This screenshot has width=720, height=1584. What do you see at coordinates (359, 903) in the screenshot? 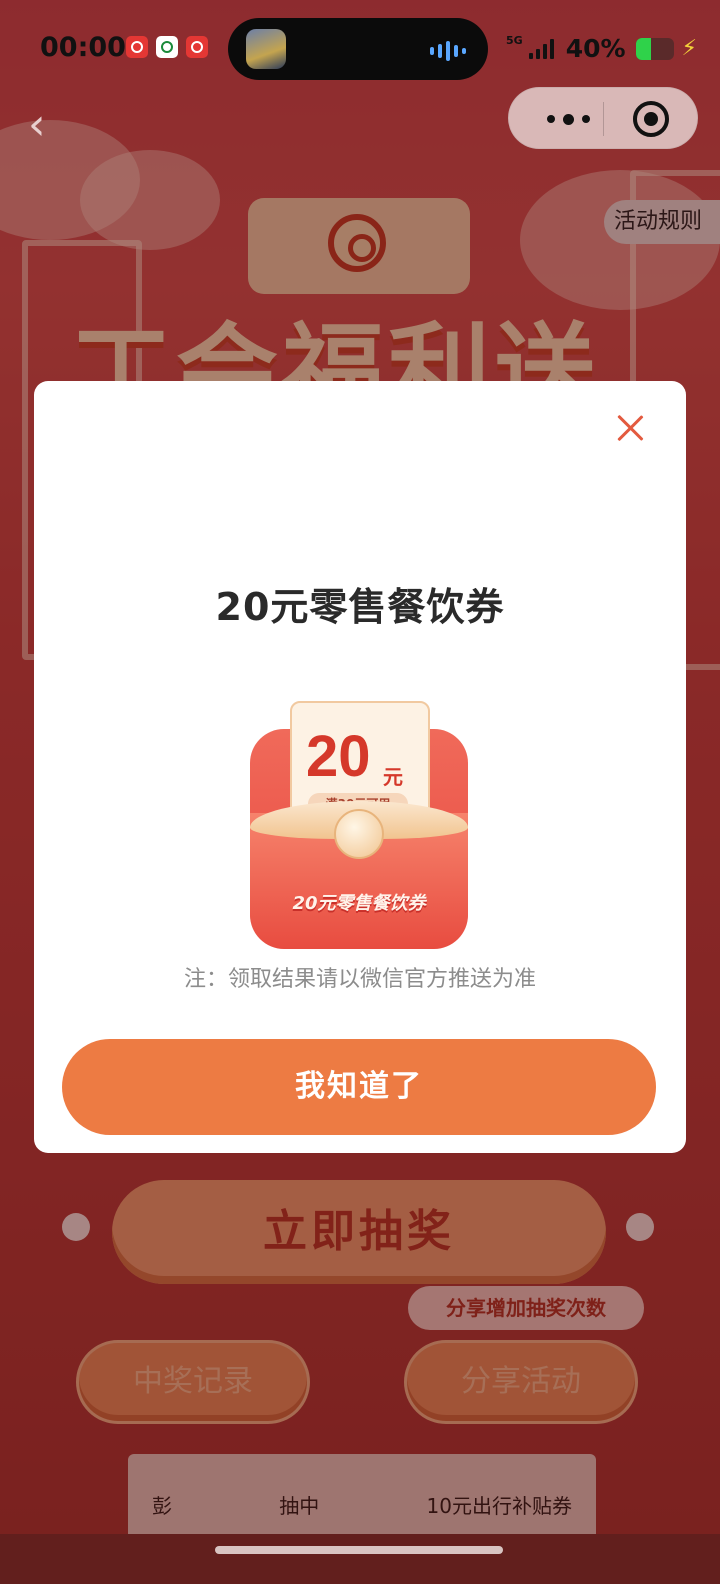
I see `envelope-label: 20元零售餐饮券` at bounding box center [359, 903].